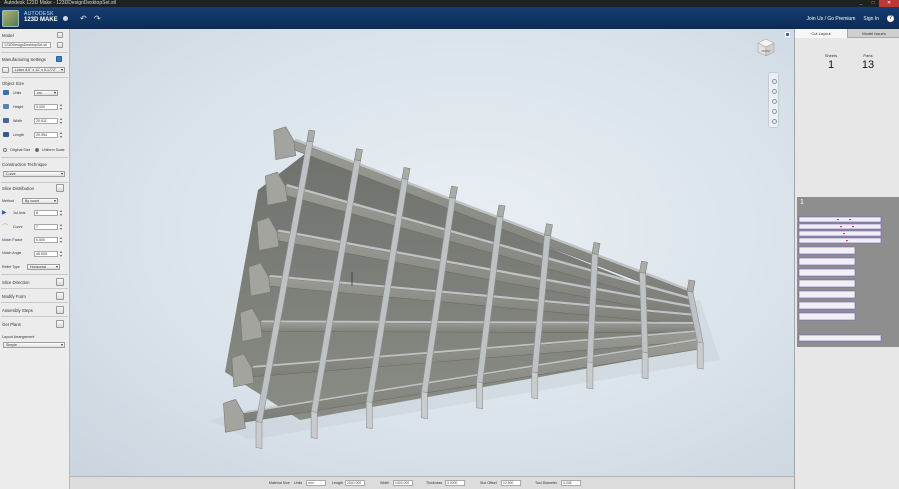  I want to click on app-logo-icon, so click(10, 18).